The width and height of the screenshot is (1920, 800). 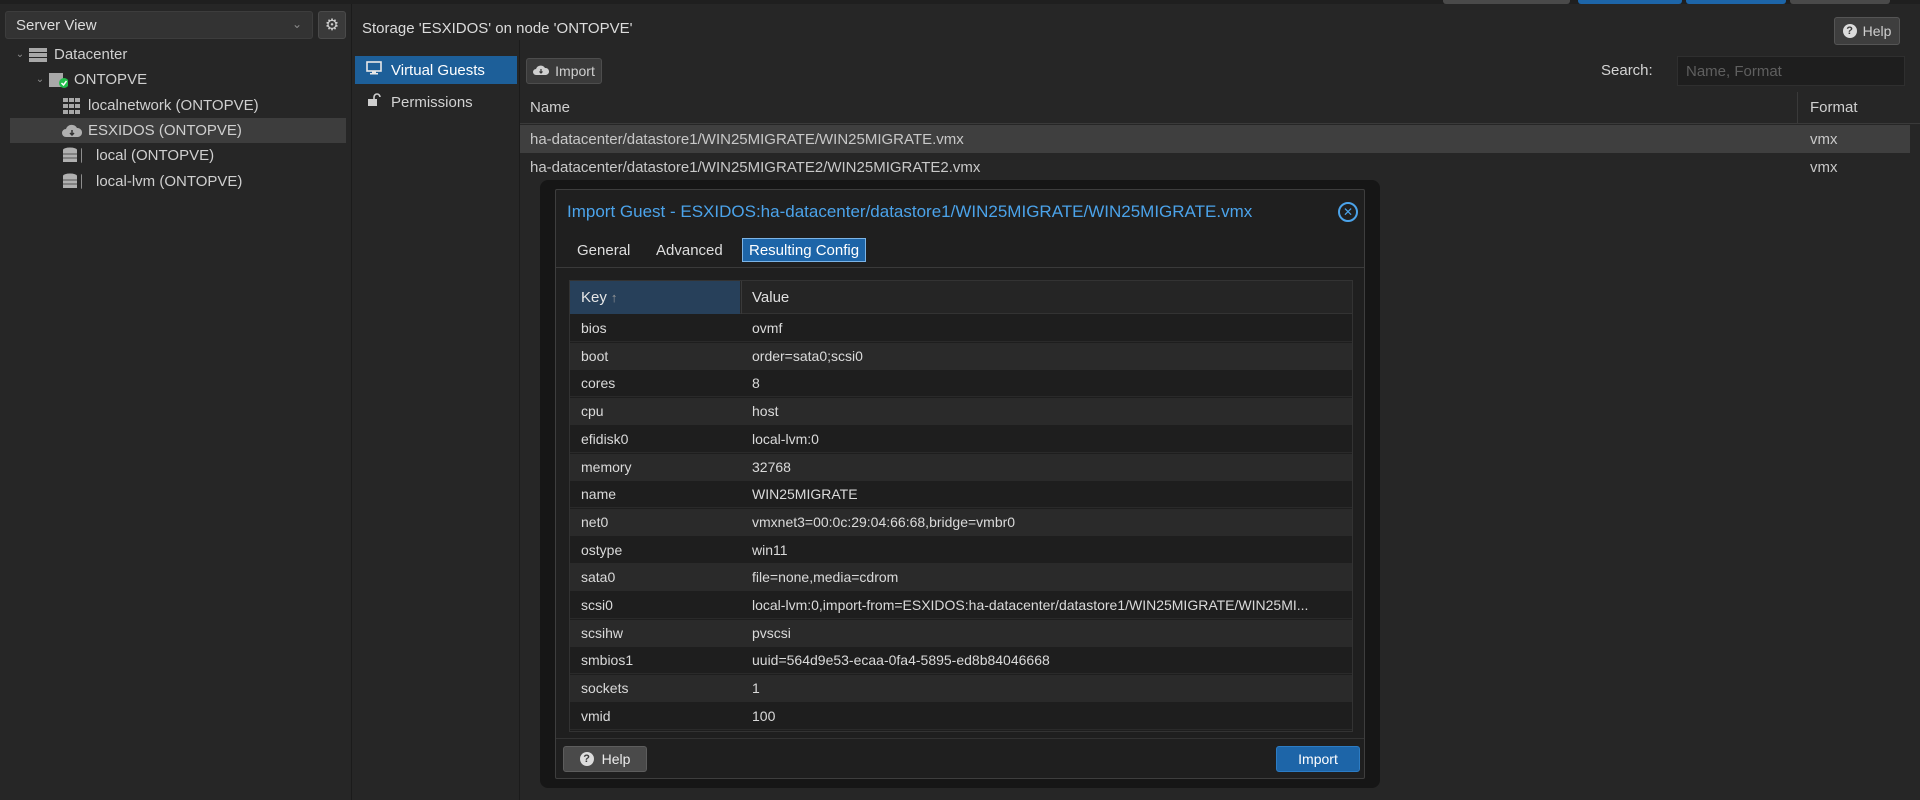 I want to click on config-key: cores, so click(x=598, y=383).